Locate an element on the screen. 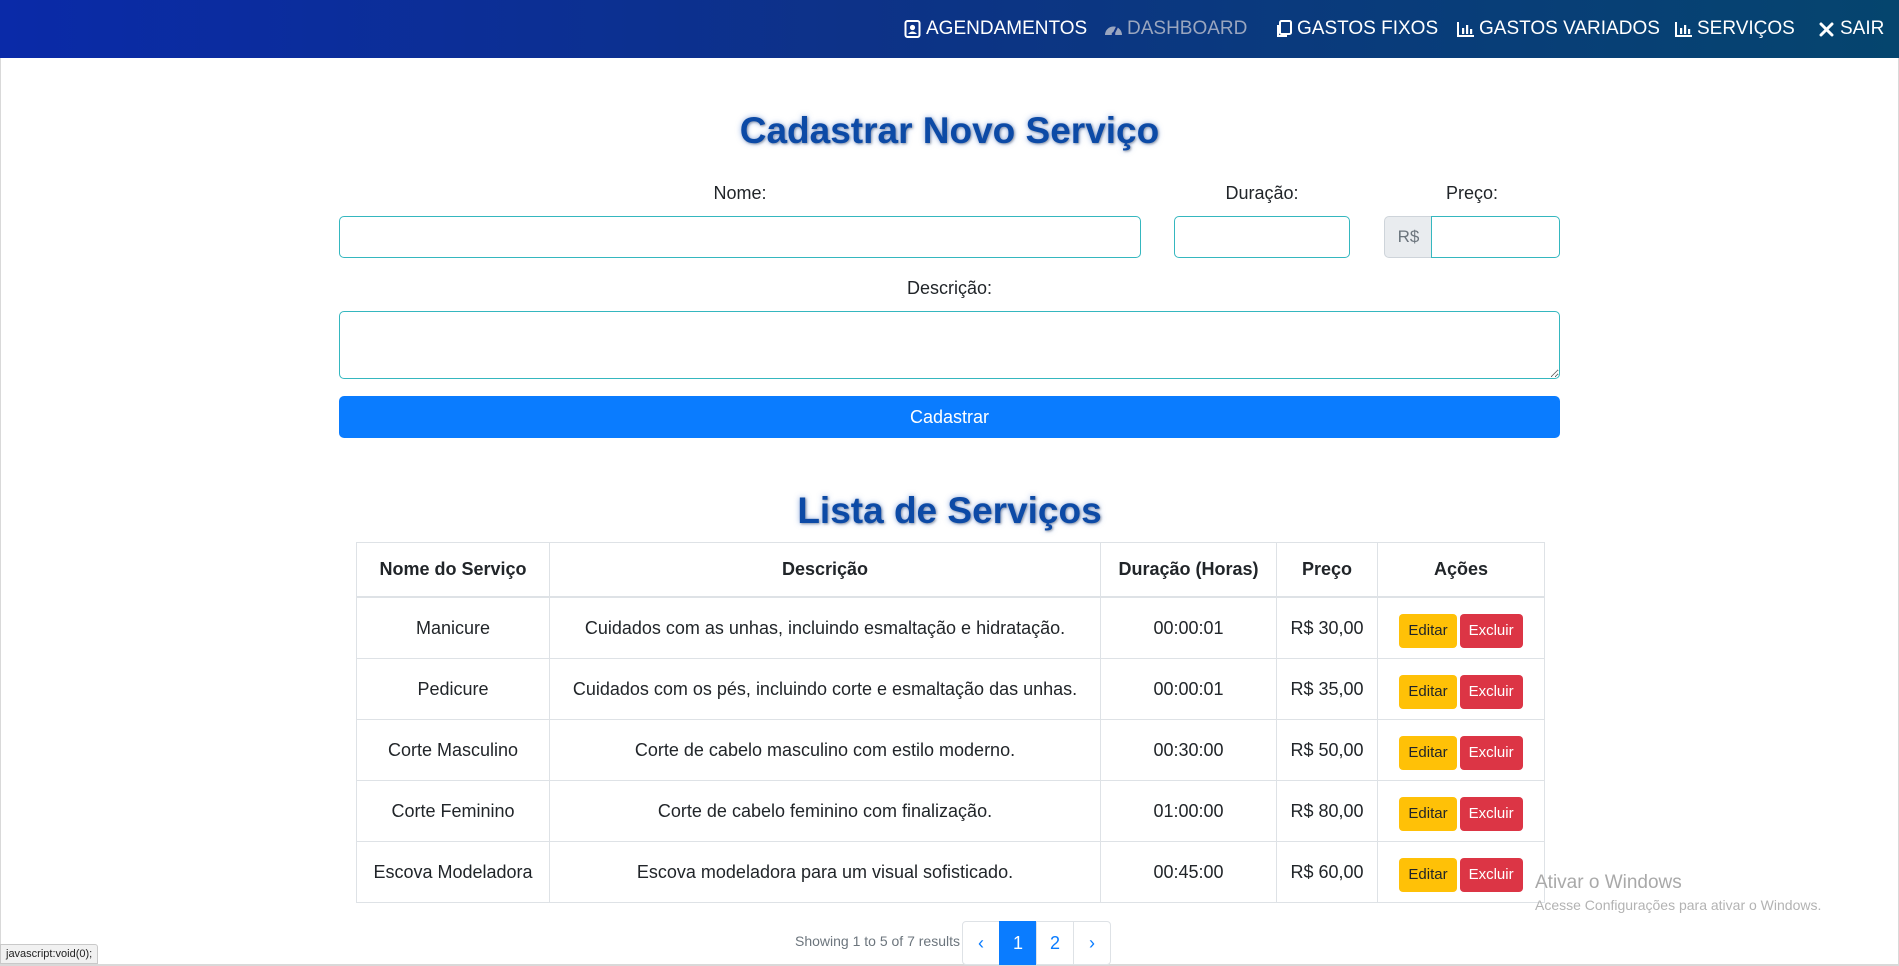 The height and width of the screenshot is (966, 1899). nav-gastos-fixos: GASTOS FIXOS is located at coordinates (1356, 29).